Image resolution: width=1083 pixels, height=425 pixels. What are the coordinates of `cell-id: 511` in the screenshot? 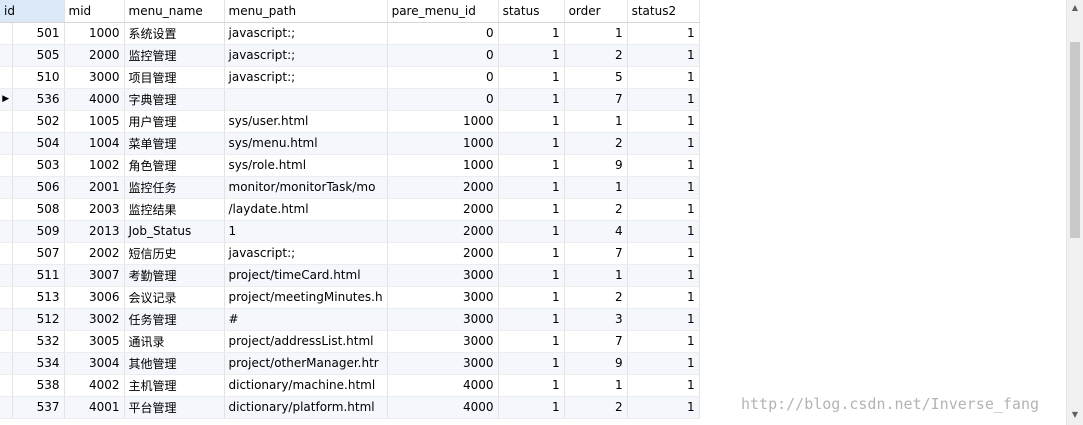 It's located at (38, 275).